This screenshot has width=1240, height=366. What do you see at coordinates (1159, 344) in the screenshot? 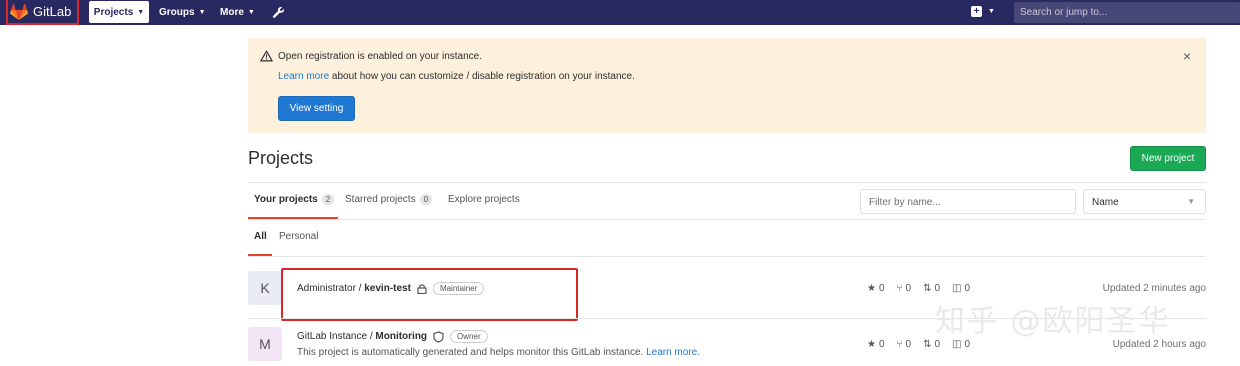
I see `updated-time: Updated 2 hours ago` at bounding box center [1159, 344].